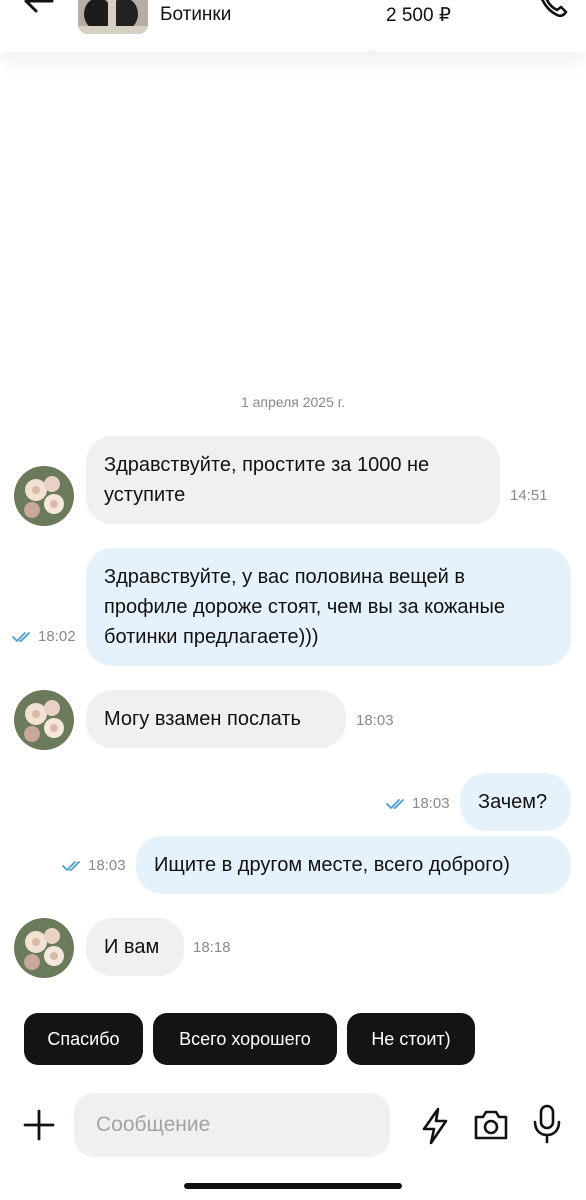 This screenshot has height=1200, width=586. I want to click on phone-icon, so click(552, 9).